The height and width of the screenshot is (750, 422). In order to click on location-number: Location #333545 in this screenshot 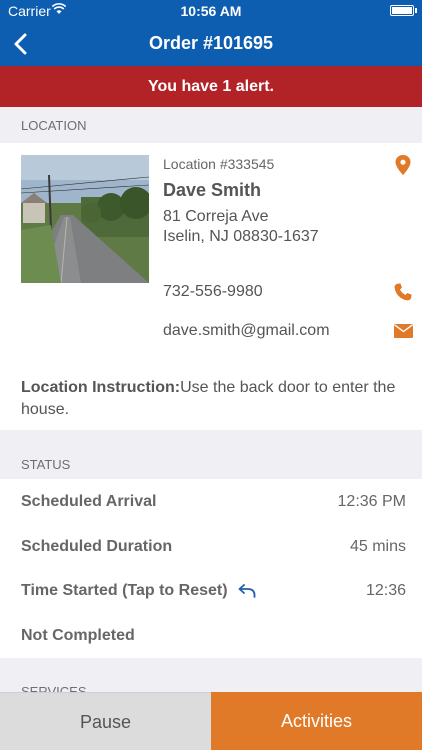, I will do `click(219, 164)`.